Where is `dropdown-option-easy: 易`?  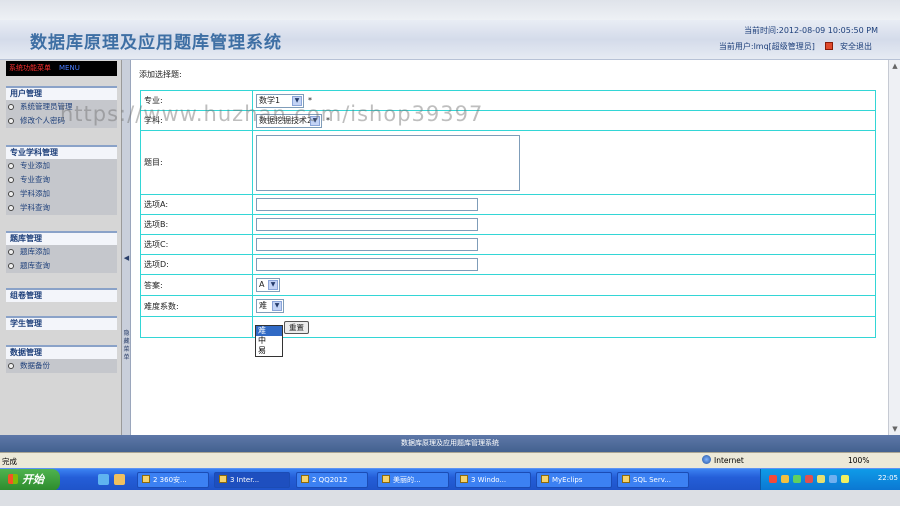 dropdown-option-easy: 易 is located at coordinates (269, 351).